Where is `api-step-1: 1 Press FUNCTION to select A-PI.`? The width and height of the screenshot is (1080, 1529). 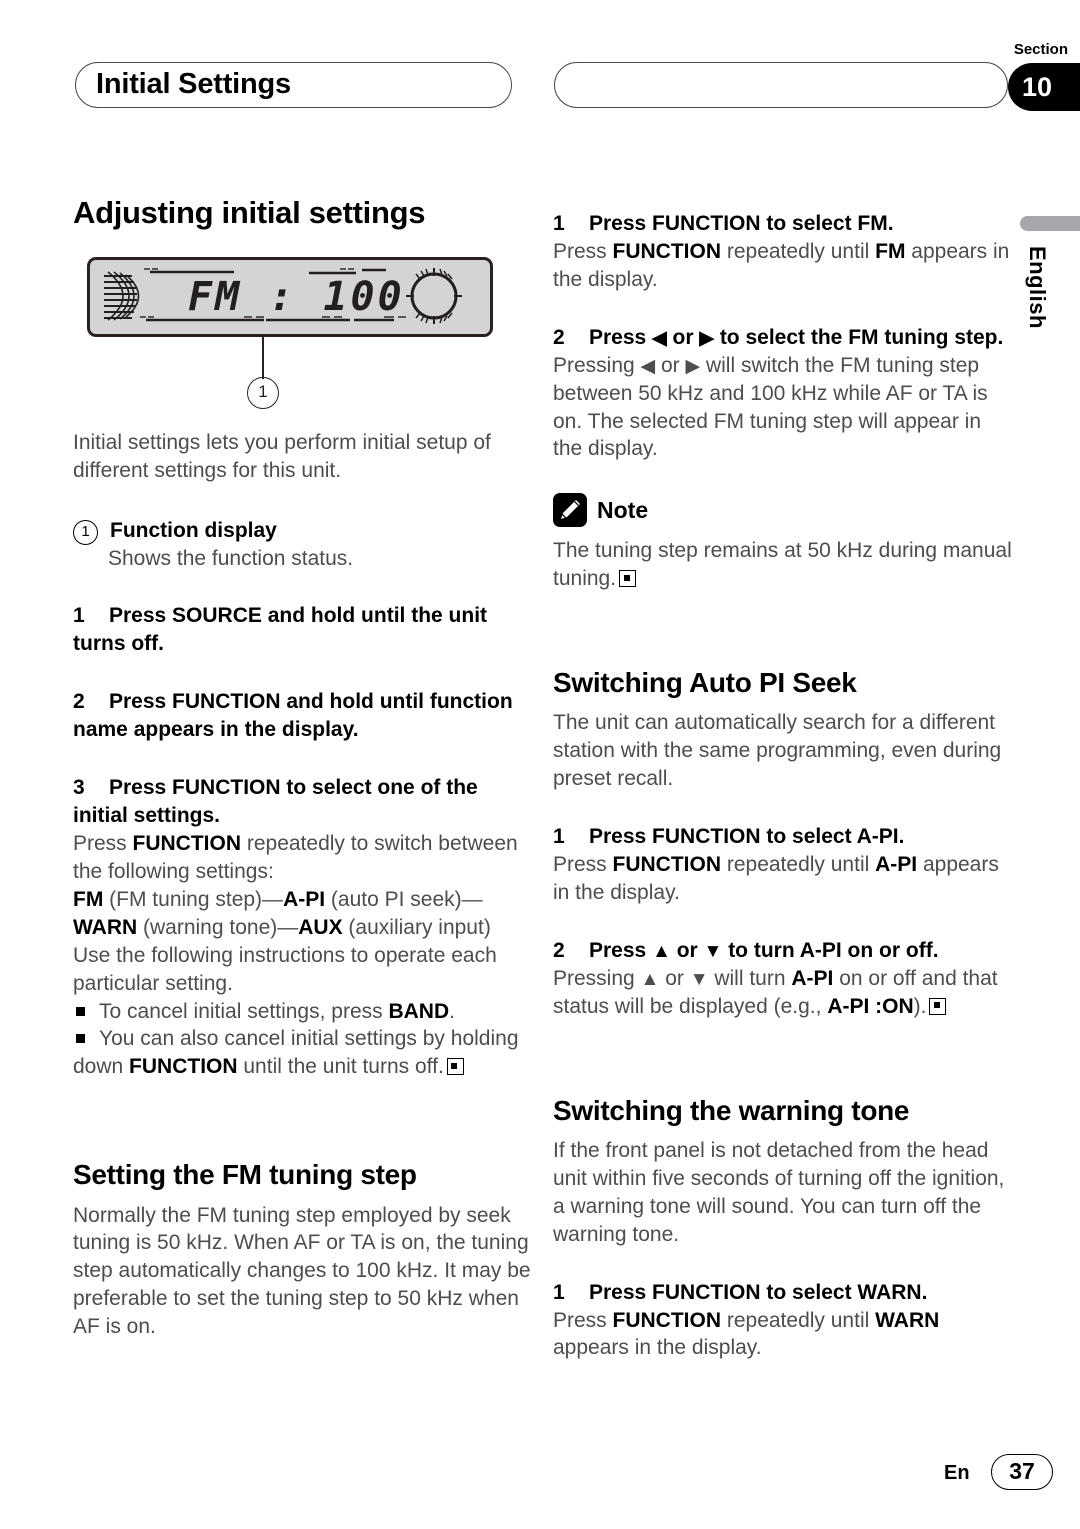
api-step-1: 1 Press FUNCTION to select A-PI. is located at coordinates (784, 837).